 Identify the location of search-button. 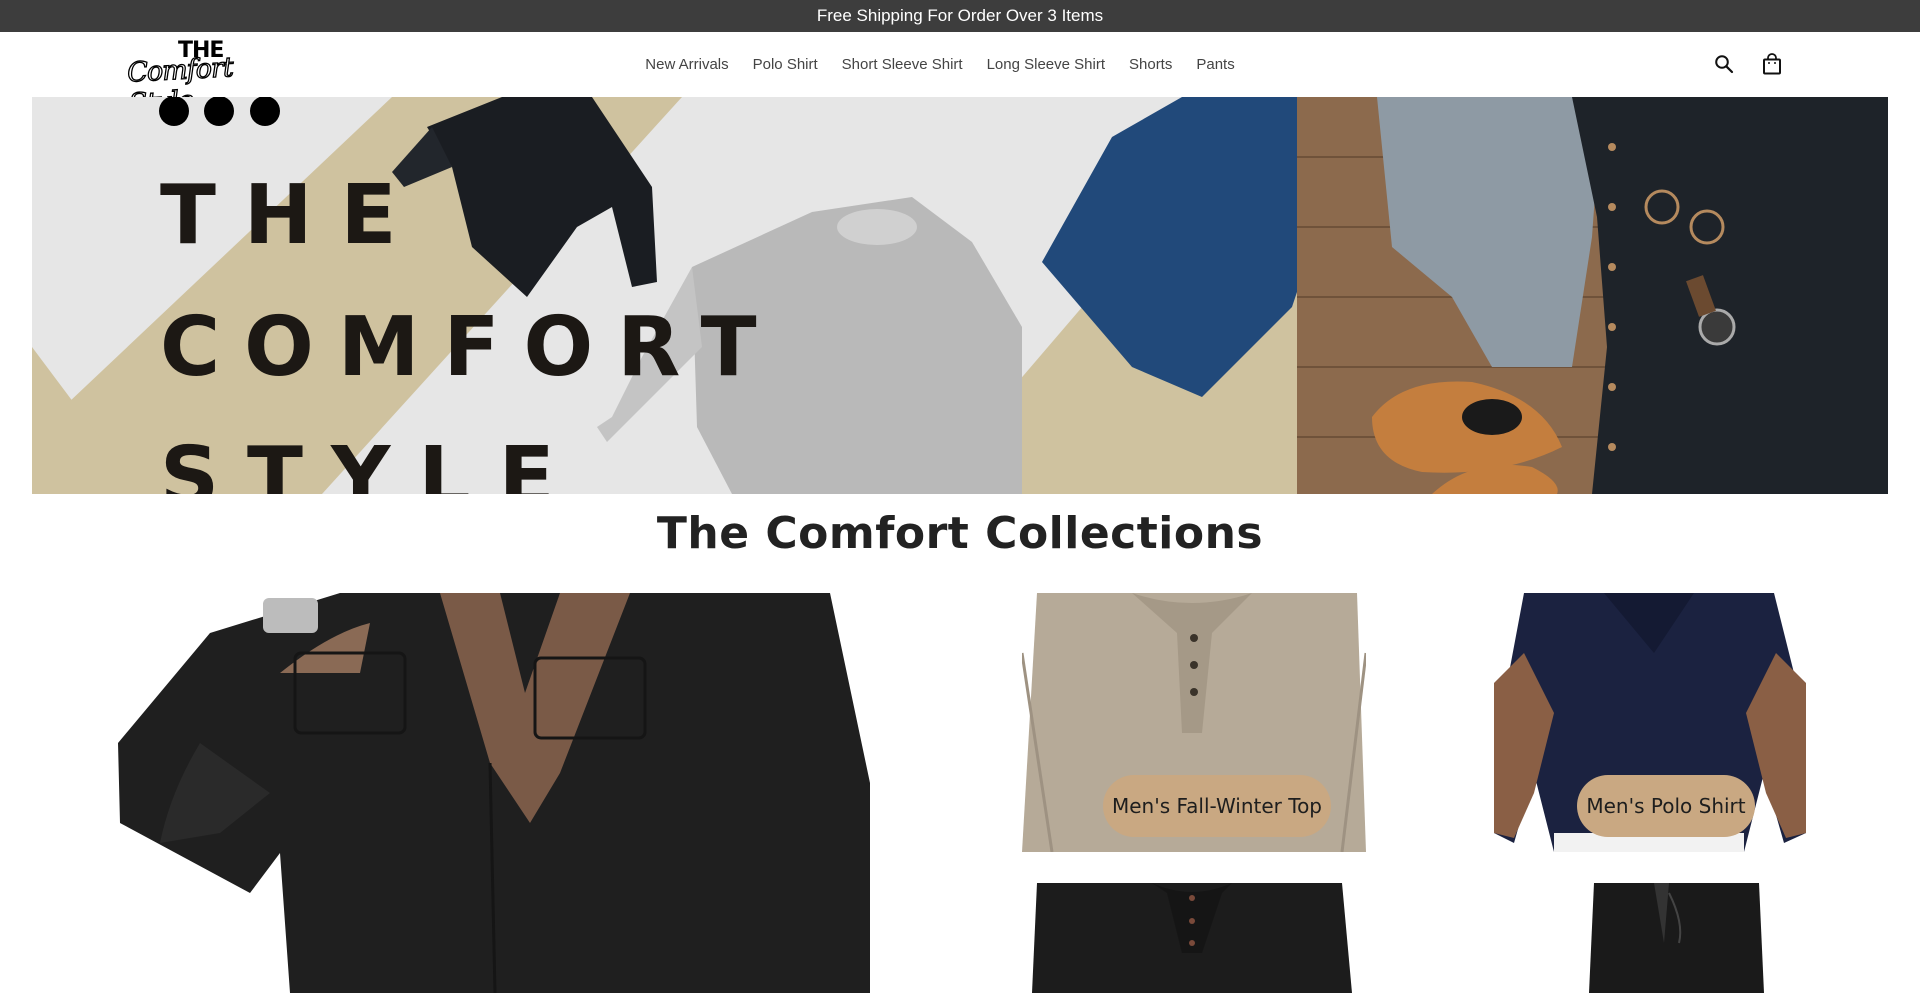
(1724, 64).